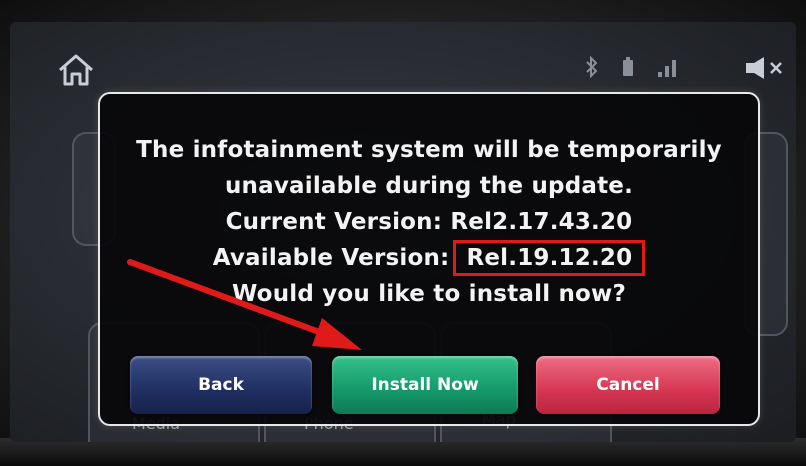  What do you see at coordinates (429, 186) in the screenshot?
I see `message-line-2: unavailable during the update.` at bounding box center [429, 186].